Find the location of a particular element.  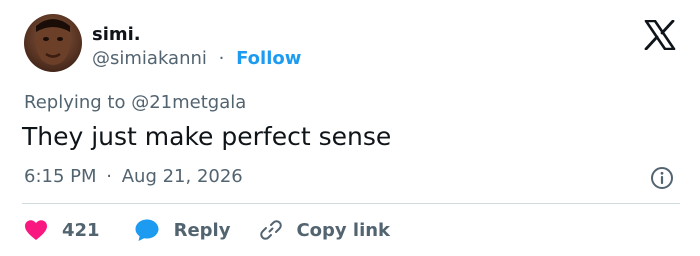

reply-button: Reply is located at coordinates (182, 230).